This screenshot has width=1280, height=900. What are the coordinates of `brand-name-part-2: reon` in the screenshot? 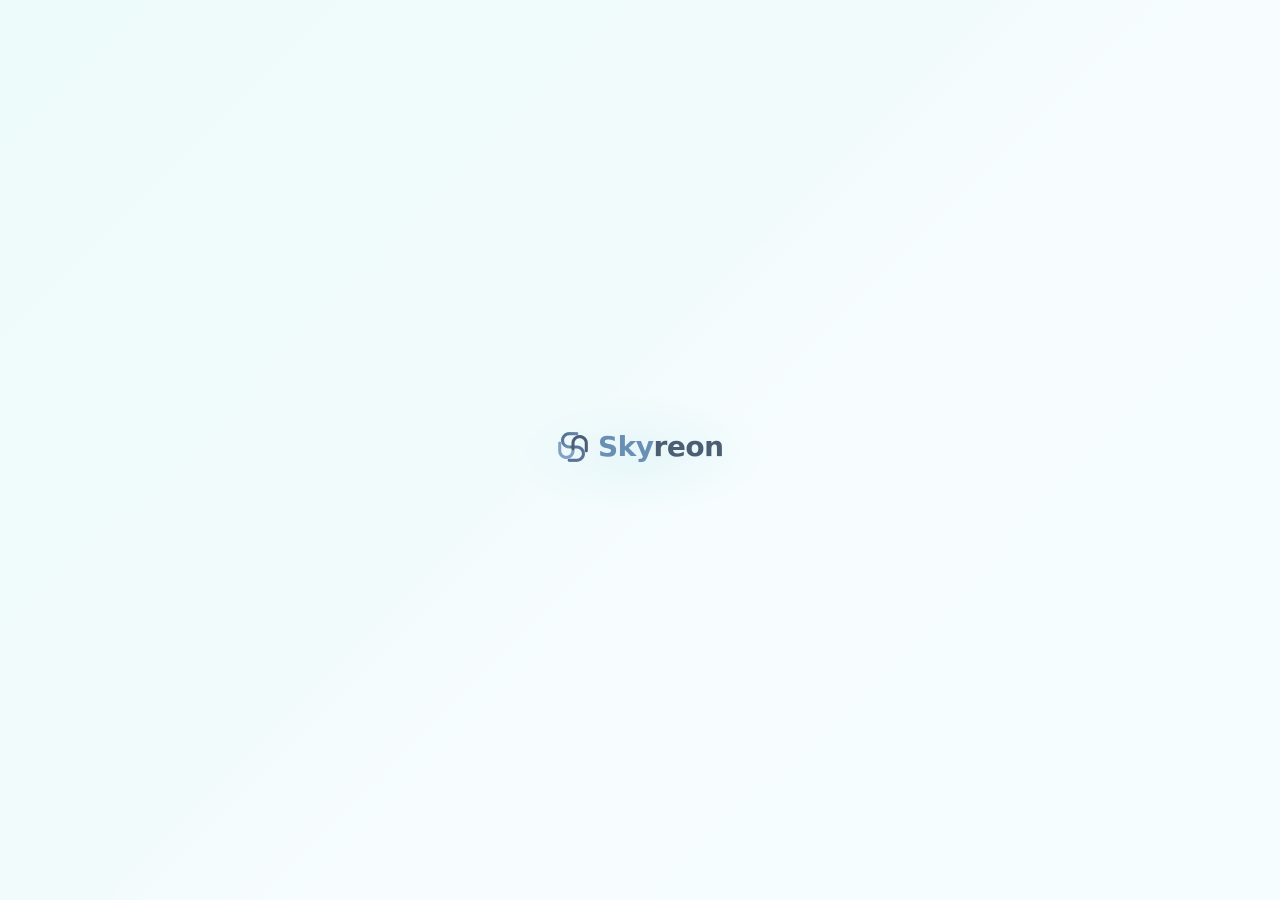 It's located at (688, 446).